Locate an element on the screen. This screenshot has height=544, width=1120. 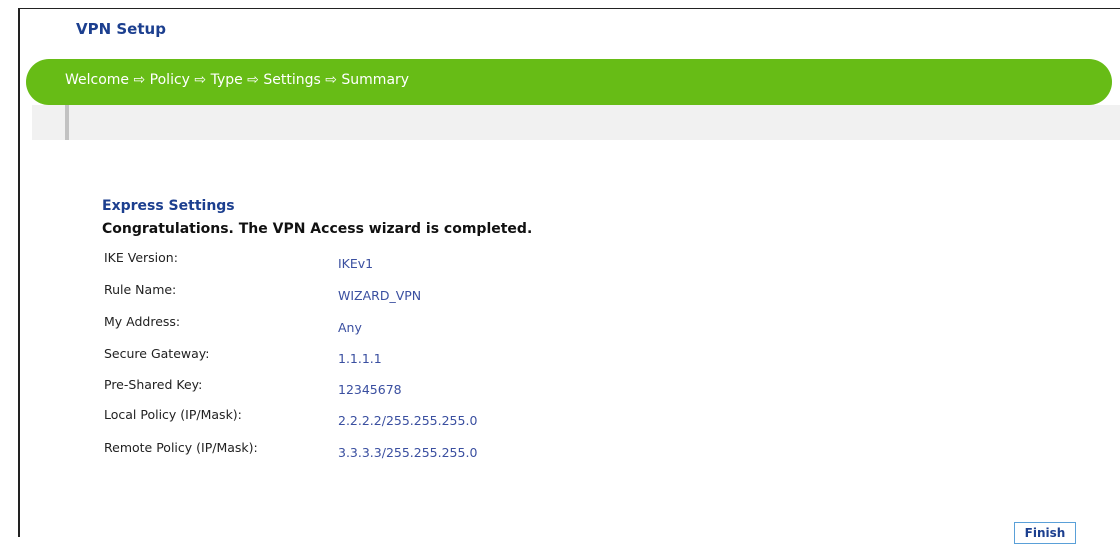
remote-policy-label: Remote Policy (IP/Mask): is located at coordinates (181, 447).